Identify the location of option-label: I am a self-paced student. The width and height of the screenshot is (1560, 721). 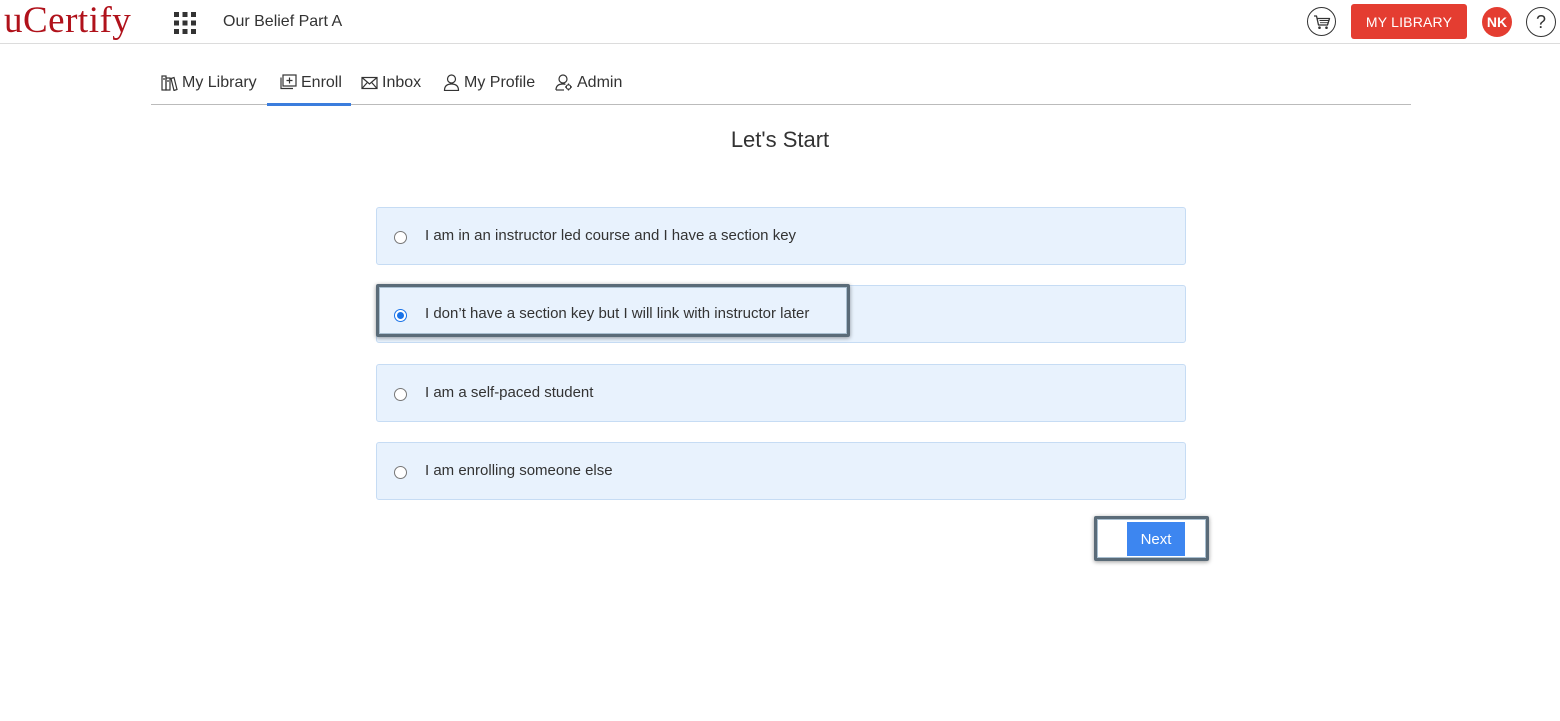
(509, 392).